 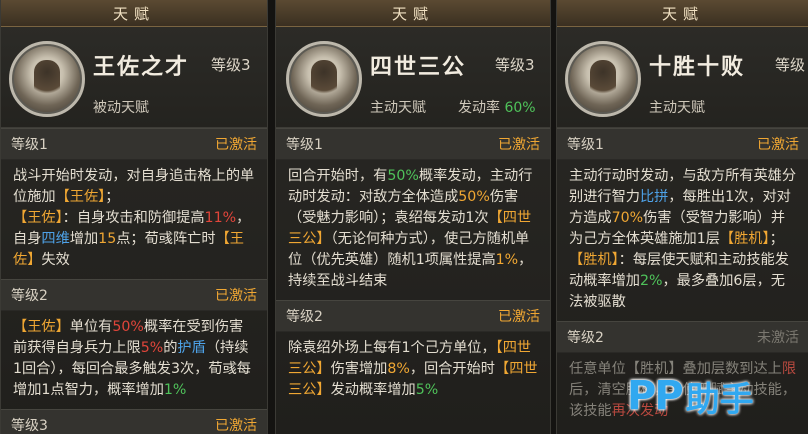 What do you see at coordinates (418, 67) in the screenshot?
I see `talent-name: 四世三公` at bounding box center [418, 67].